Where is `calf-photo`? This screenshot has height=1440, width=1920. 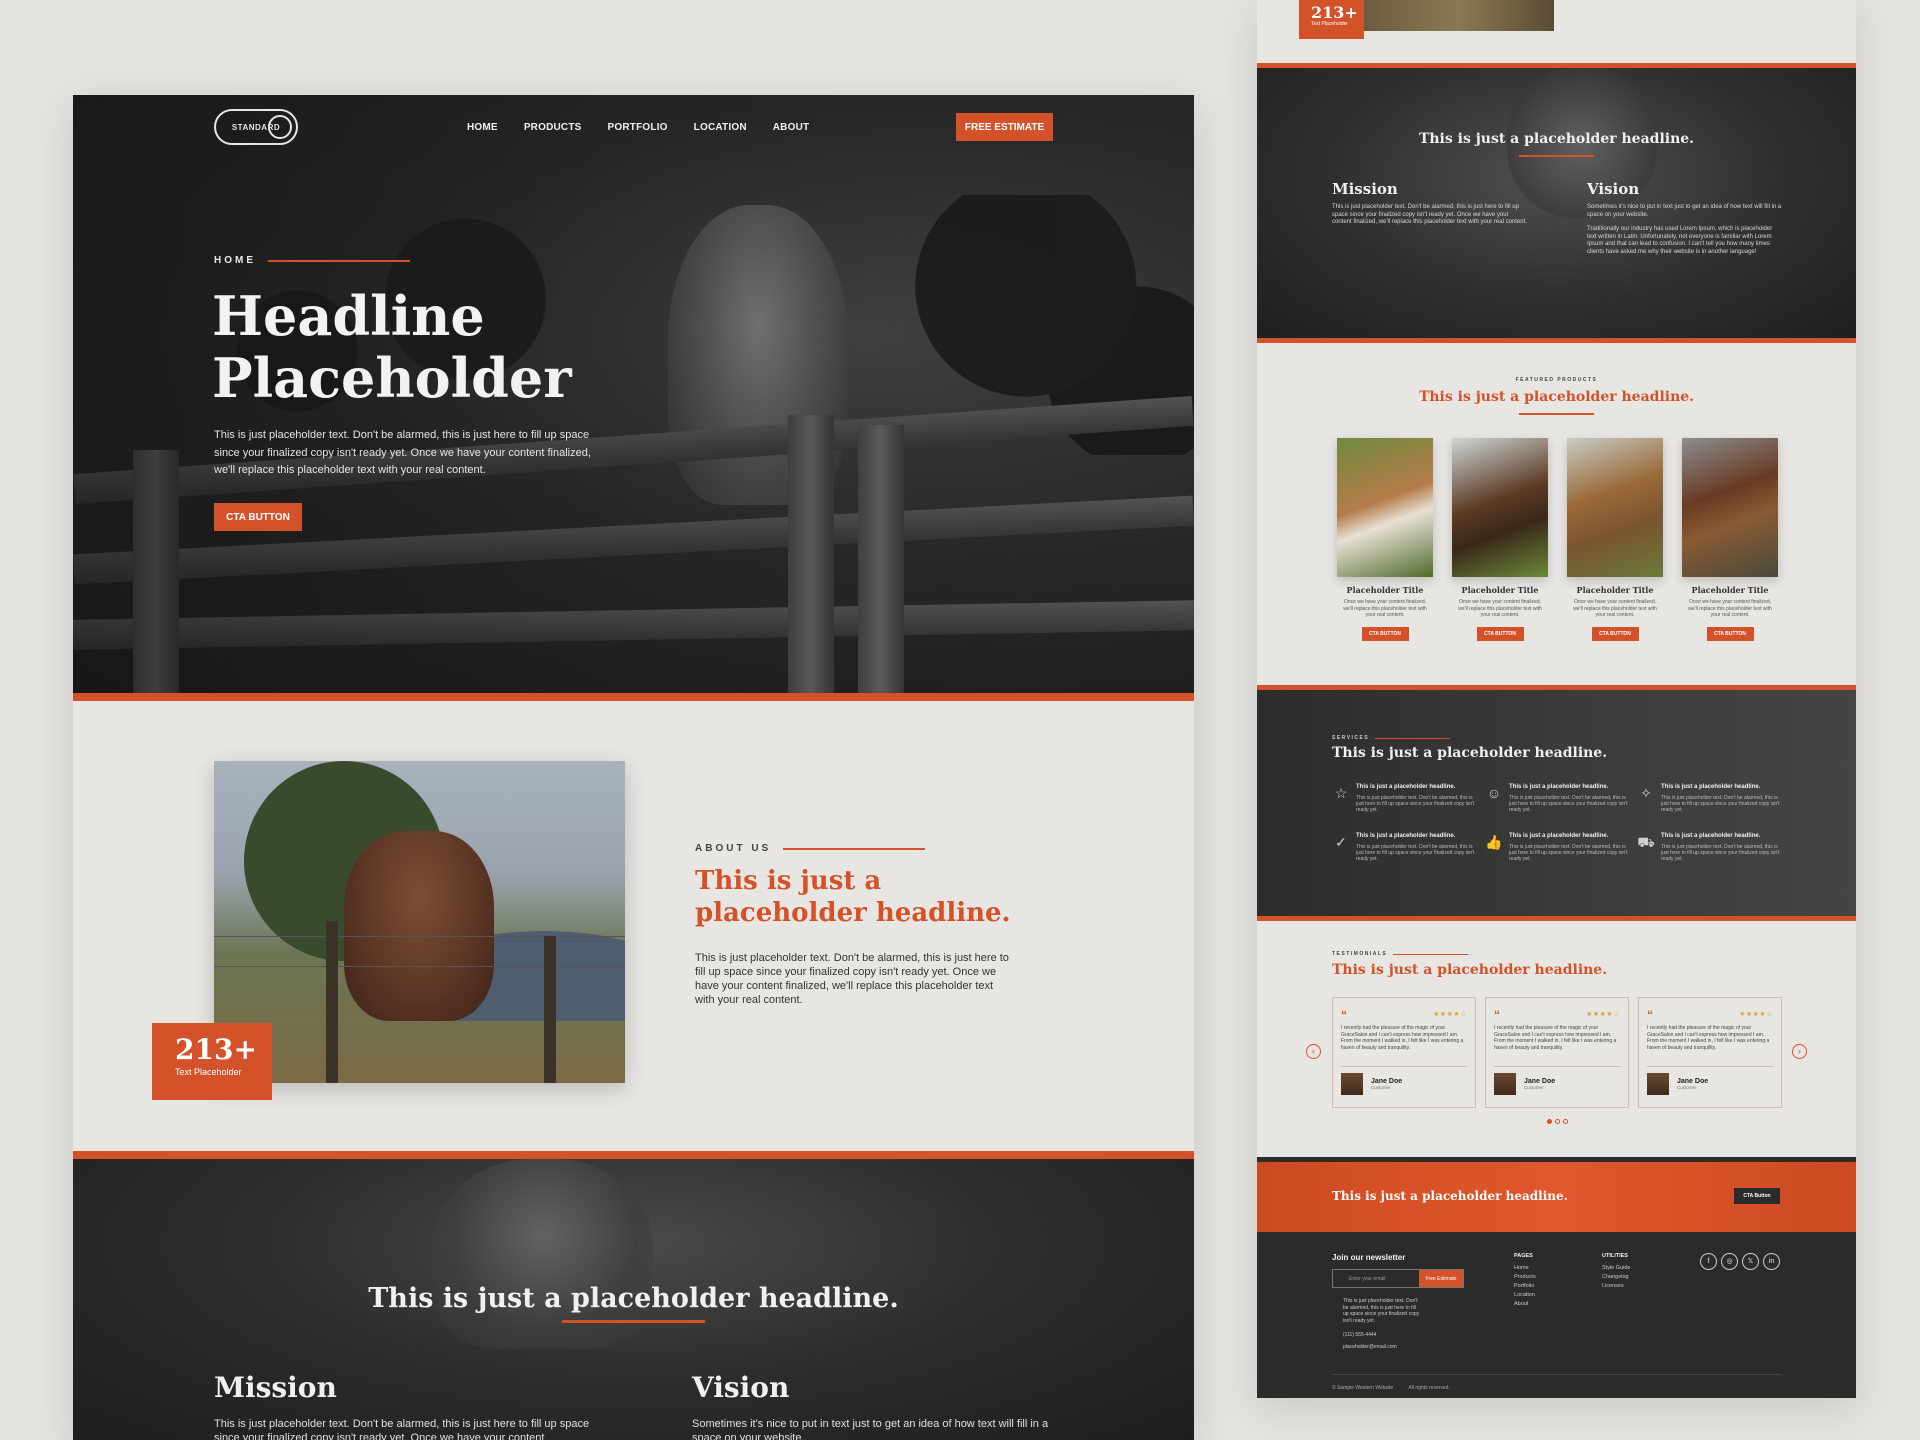 calf-photo is located at coordinates (1730, 507).